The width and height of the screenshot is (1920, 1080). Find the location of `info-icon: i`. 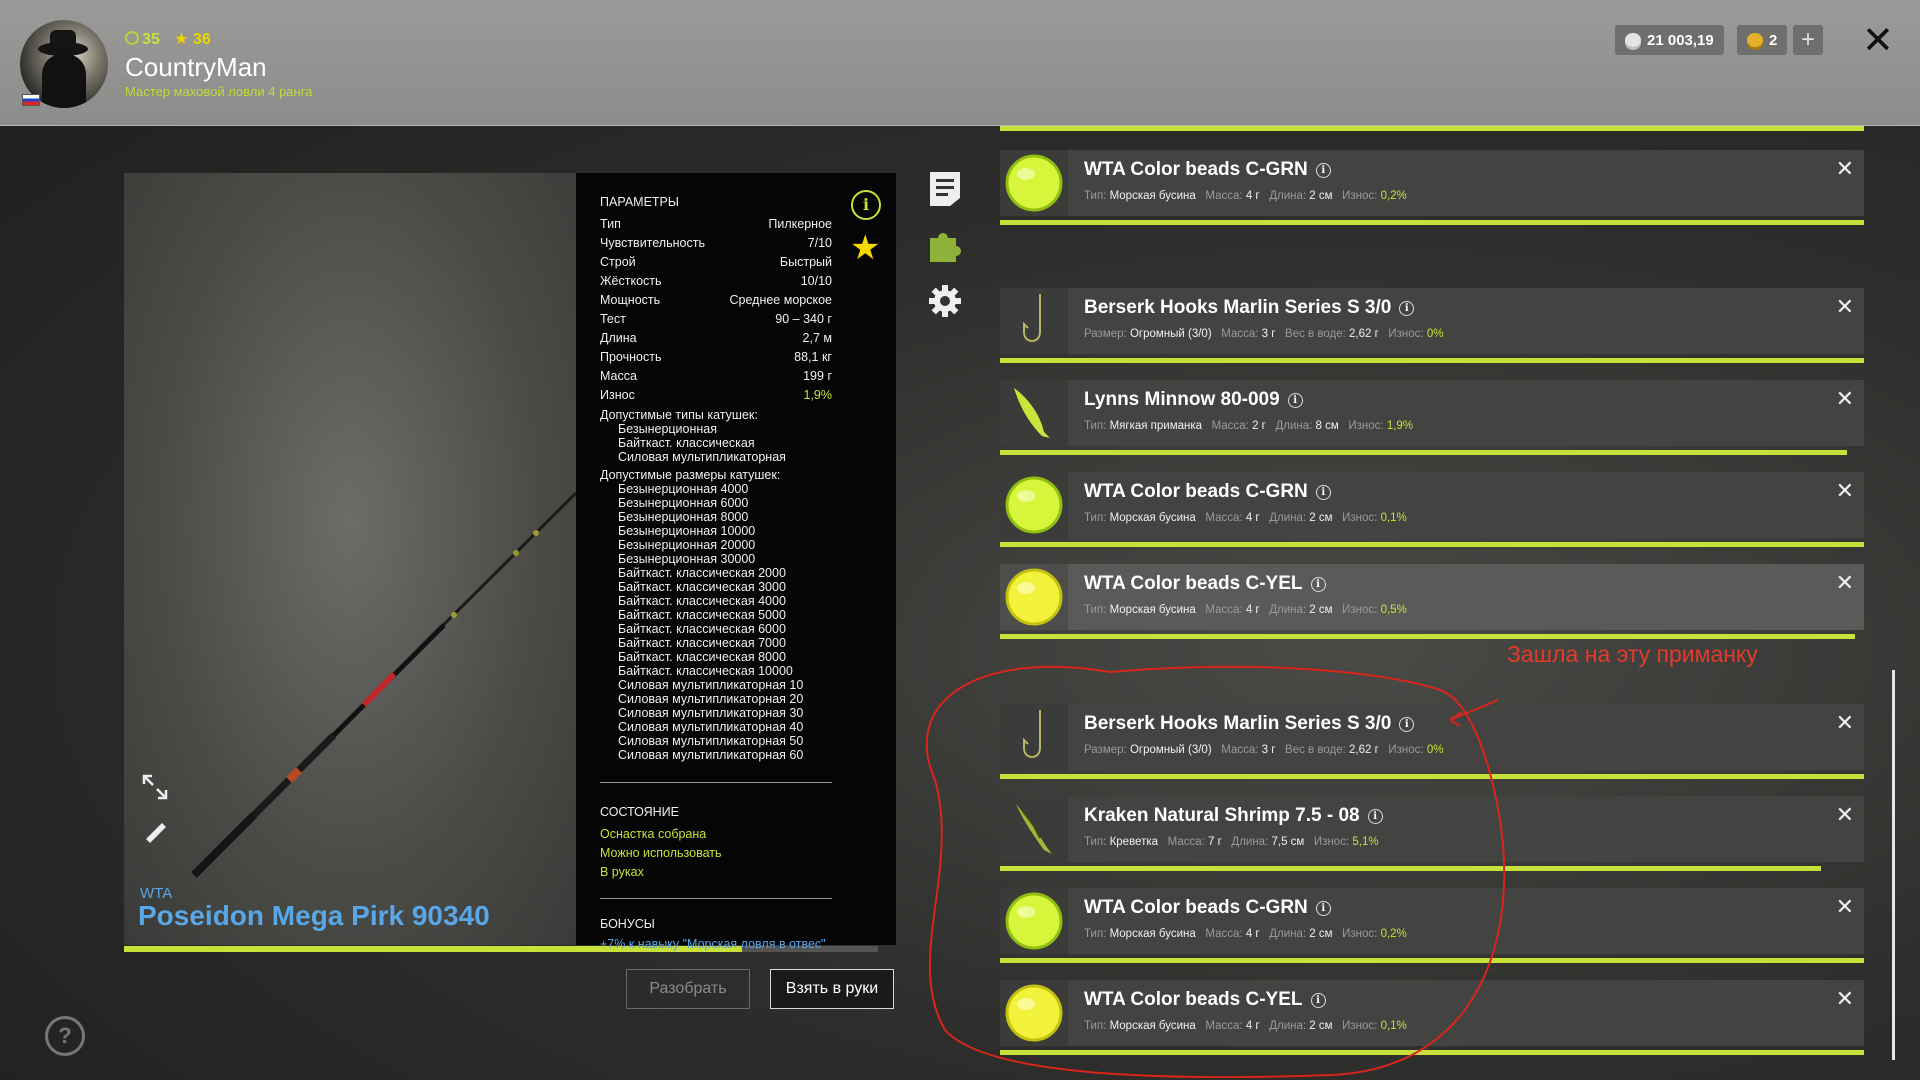

info-icon: i is located at coordinates (866, 205).